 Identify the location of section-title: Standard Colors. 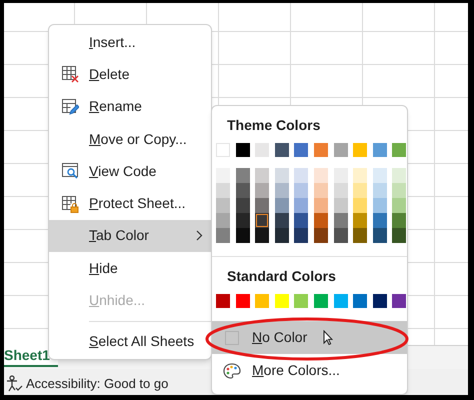
(281, 276).